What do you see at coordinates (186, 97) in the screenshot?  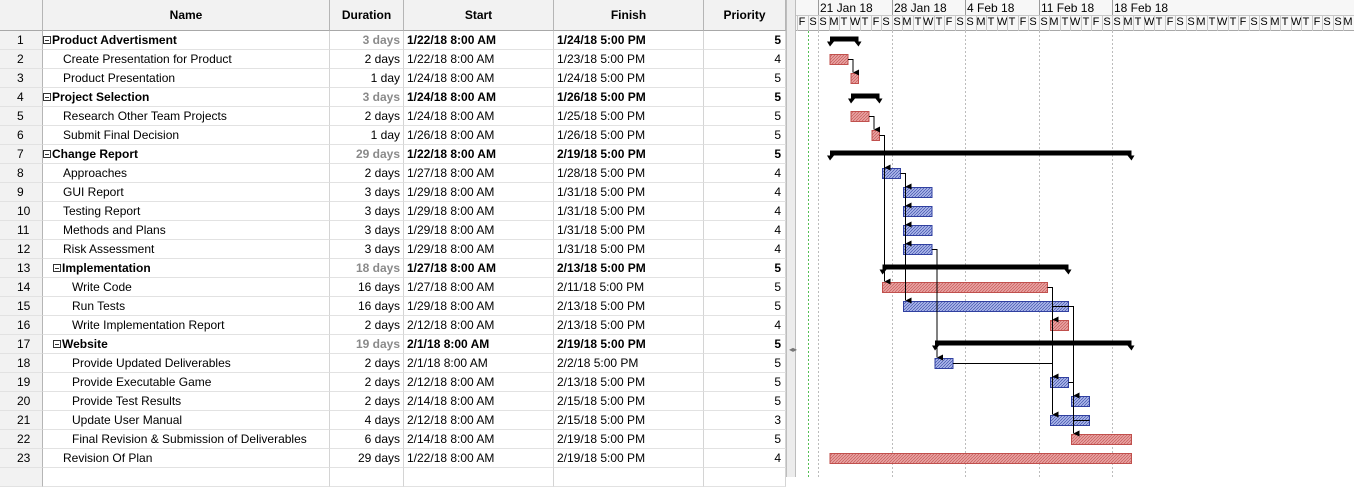 I see `task-name-cell: Project Selection` at bounding box center [186, 97].